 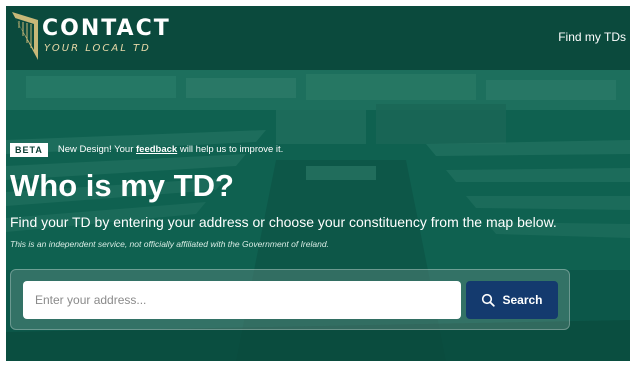 I want to click on beta-text-before: New Design! Your, so click(x=97, y=149).